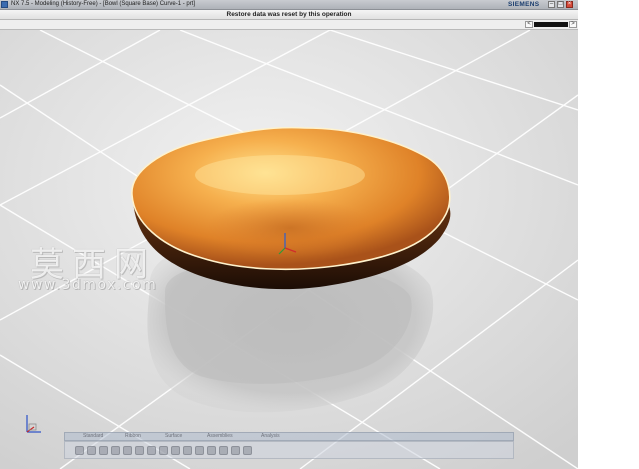 The width and height of the screenshot is (639, 469). What do you see at coordinates (551, 24) in the screenshot?
I see `progress-indicator` at bounding box center [551, 24].